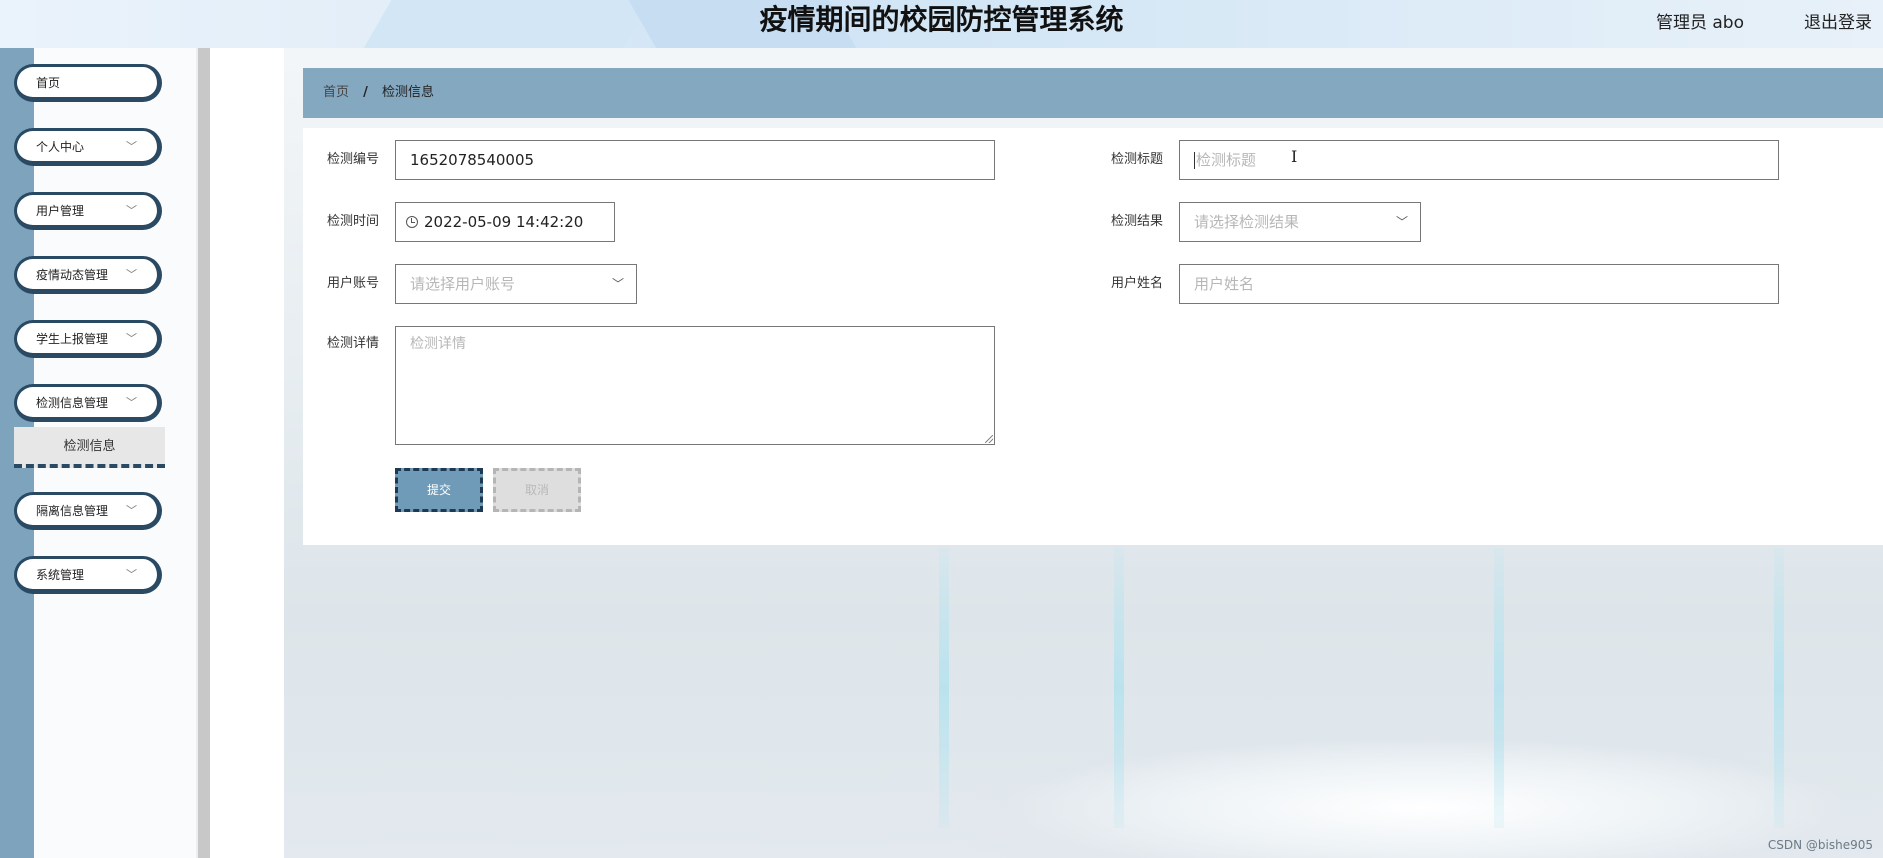 Image resolution: width=1883 pixels, height=858 pixels. Describe the element at coordinates (1224, 284) in the screenshot. I see `user-name-placeholder: 用户姓名` at that location.